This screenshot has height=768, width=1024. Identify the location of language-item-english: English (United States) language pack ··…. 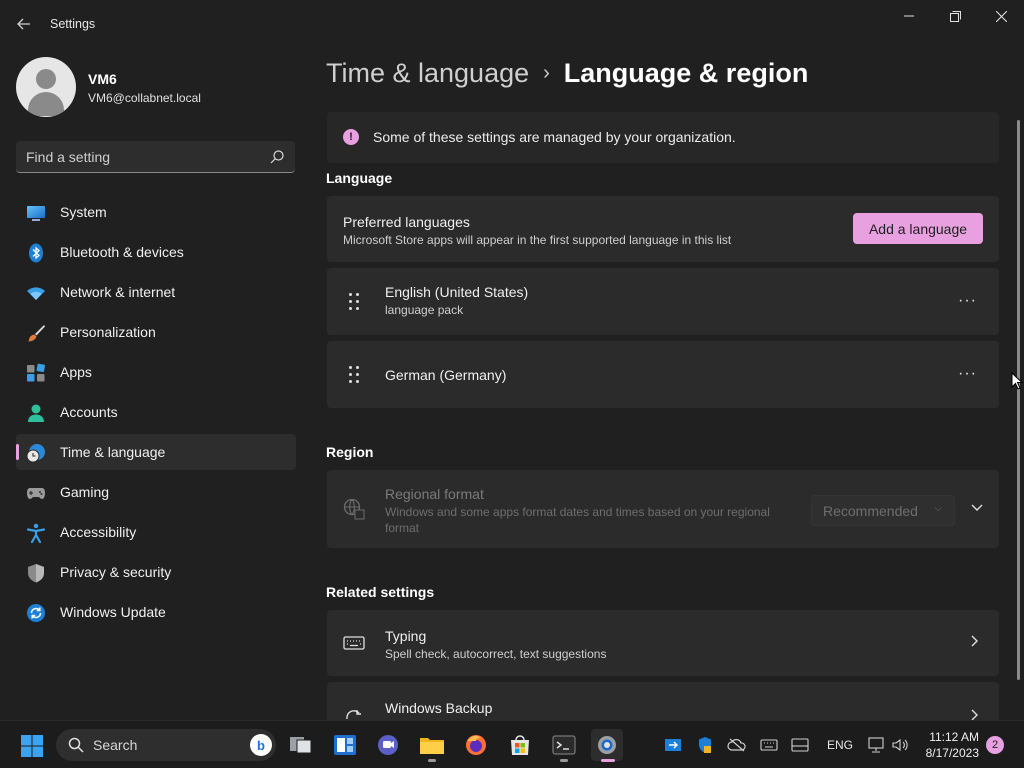
(663, 301).